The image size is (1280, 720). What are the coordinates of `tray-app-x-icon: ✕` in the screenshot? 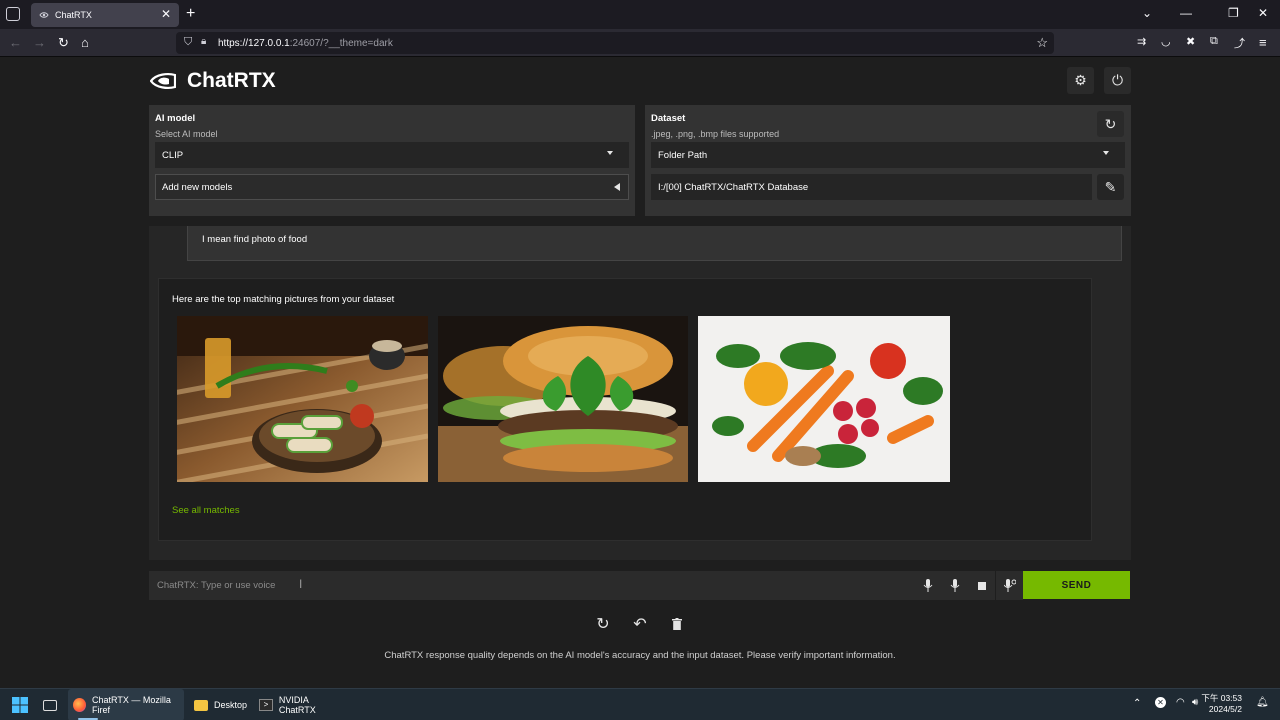 It's located at (1160, 702).